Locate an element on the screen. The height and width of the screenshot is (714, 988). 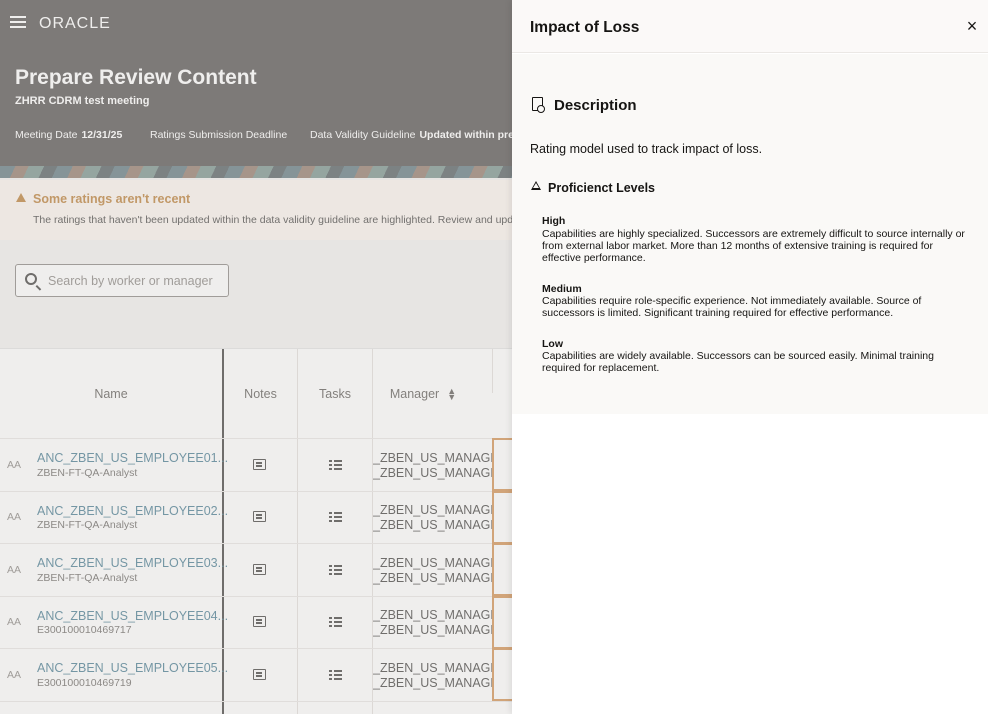
proficiency-icon is located at coordinates (536, 185).